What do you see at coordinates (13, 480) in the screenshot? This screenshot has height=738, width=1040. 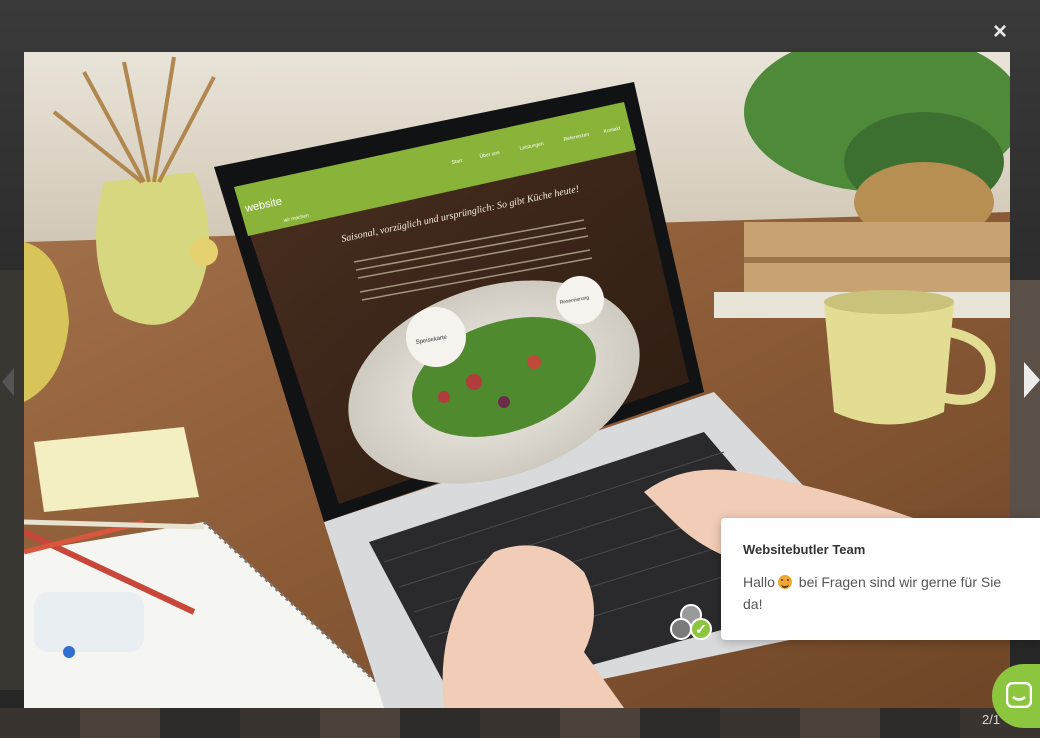 I see `background-page-left-edge` at bounding box center [13, 480].